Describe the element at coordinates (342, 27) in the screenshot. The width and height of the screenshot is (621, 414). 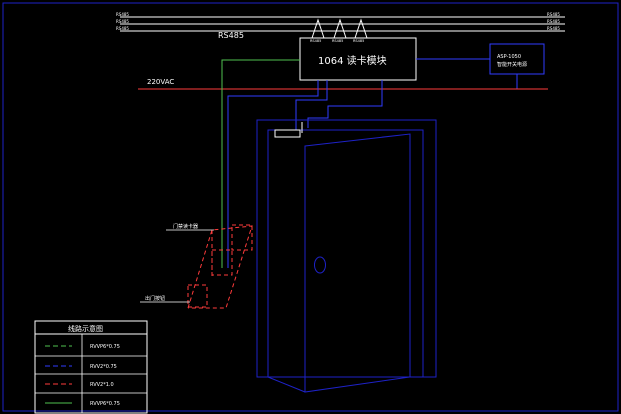
I see `rs485-bus` at that location.